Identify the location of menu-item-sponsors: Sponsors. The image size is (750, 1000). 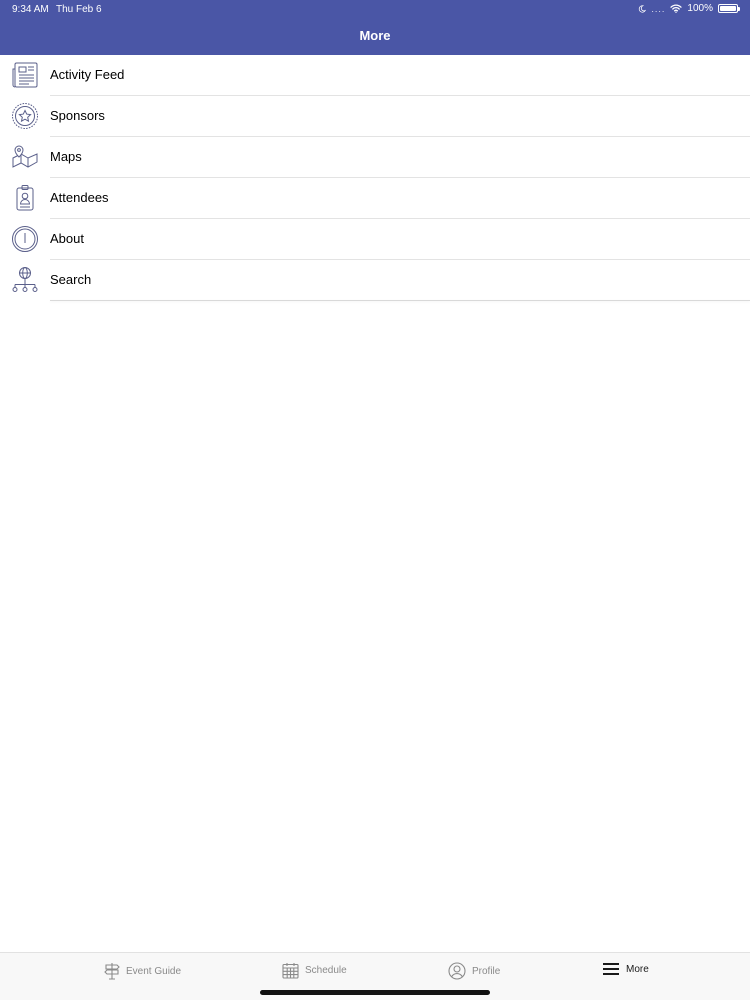
(375, 116).